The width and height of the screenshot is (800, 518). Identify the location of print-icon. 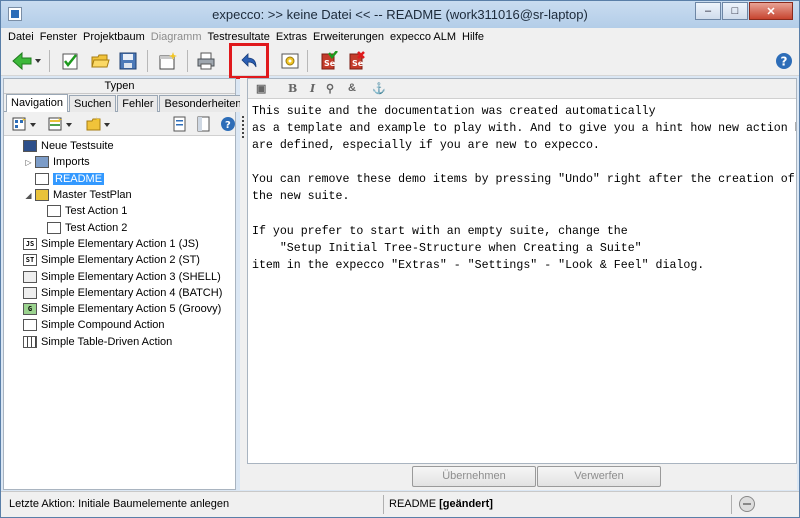
(206, 61).